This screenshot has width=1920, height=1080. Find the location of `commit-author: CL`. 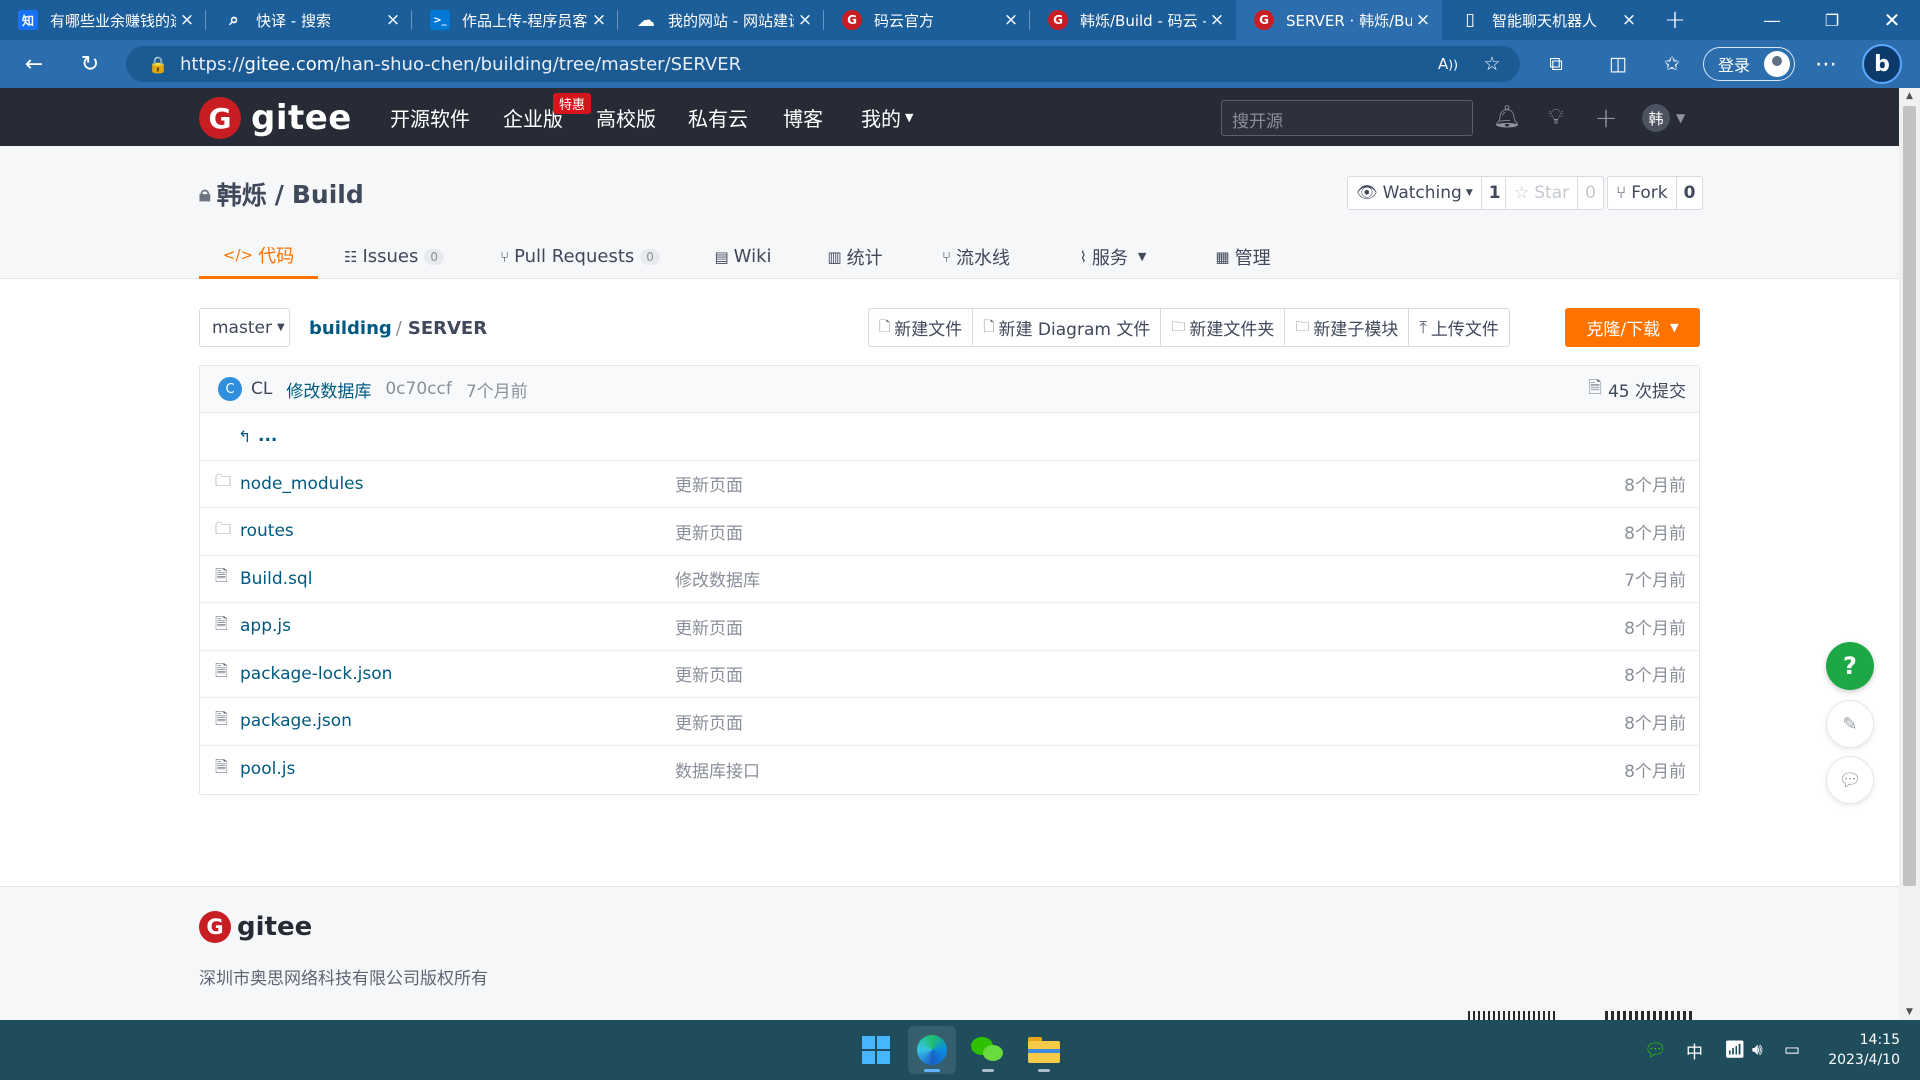

commit-author: CL is located at coordinates (261, 389).